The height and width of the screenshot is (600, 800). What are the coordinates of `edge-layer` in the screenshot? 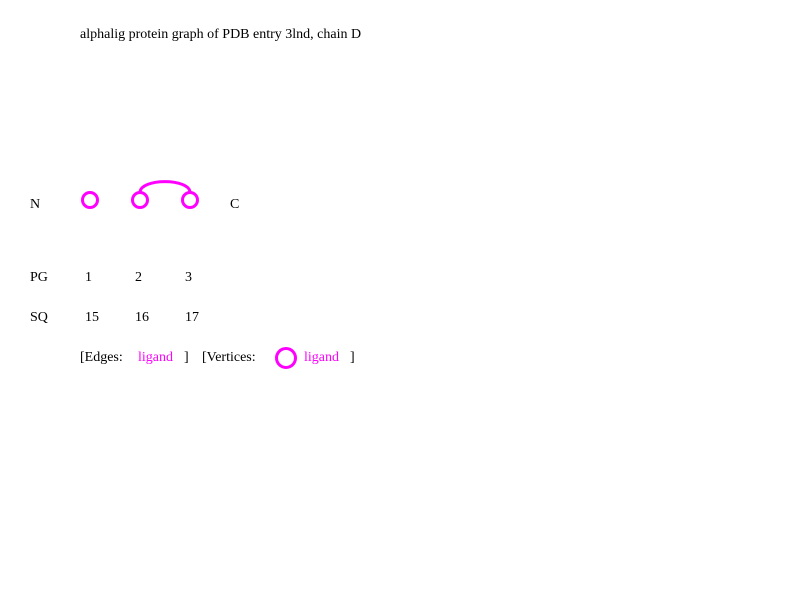 It's located at (165, 187).